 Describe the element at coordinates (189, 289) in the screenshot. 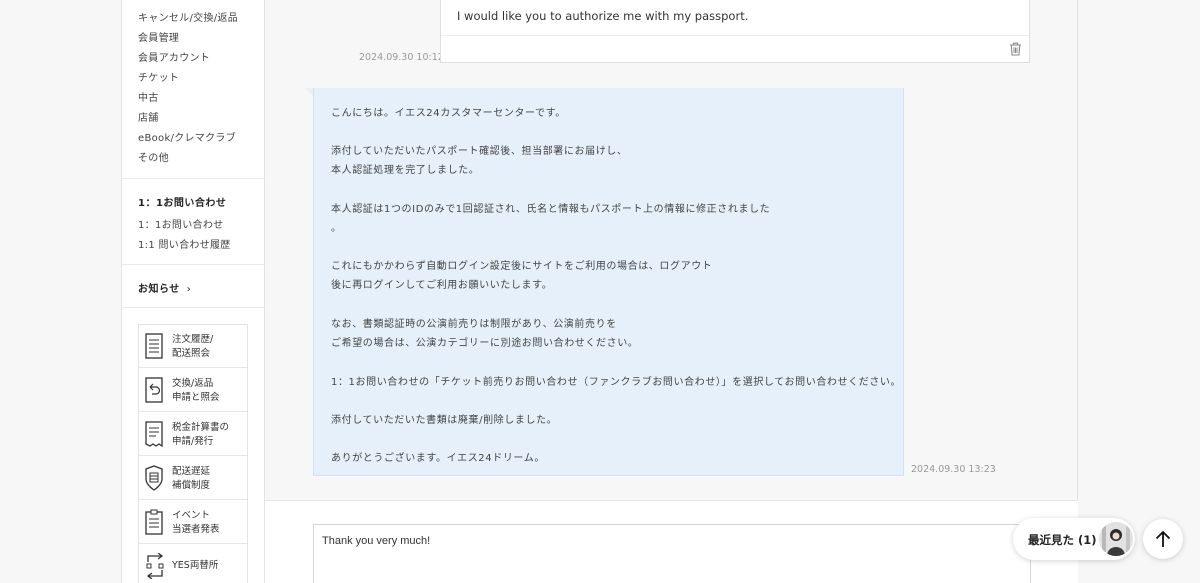

I see `chevron-right-icon: ›` at that location.